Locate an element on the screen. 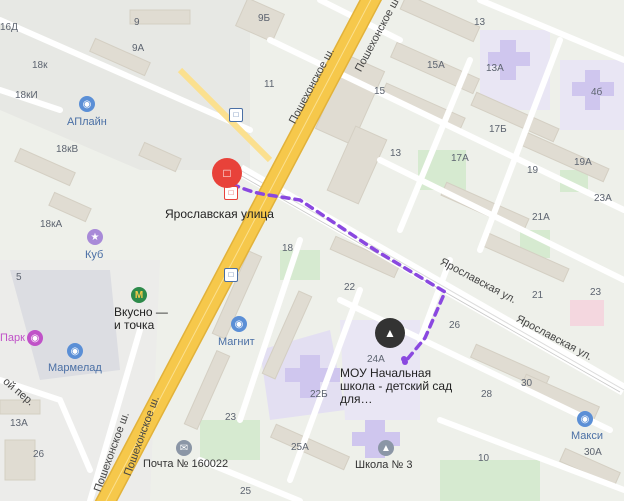 The image size is (624, 501). poi-vkusno-label: Вкусно — и точка is located at coordinates (149, 319).